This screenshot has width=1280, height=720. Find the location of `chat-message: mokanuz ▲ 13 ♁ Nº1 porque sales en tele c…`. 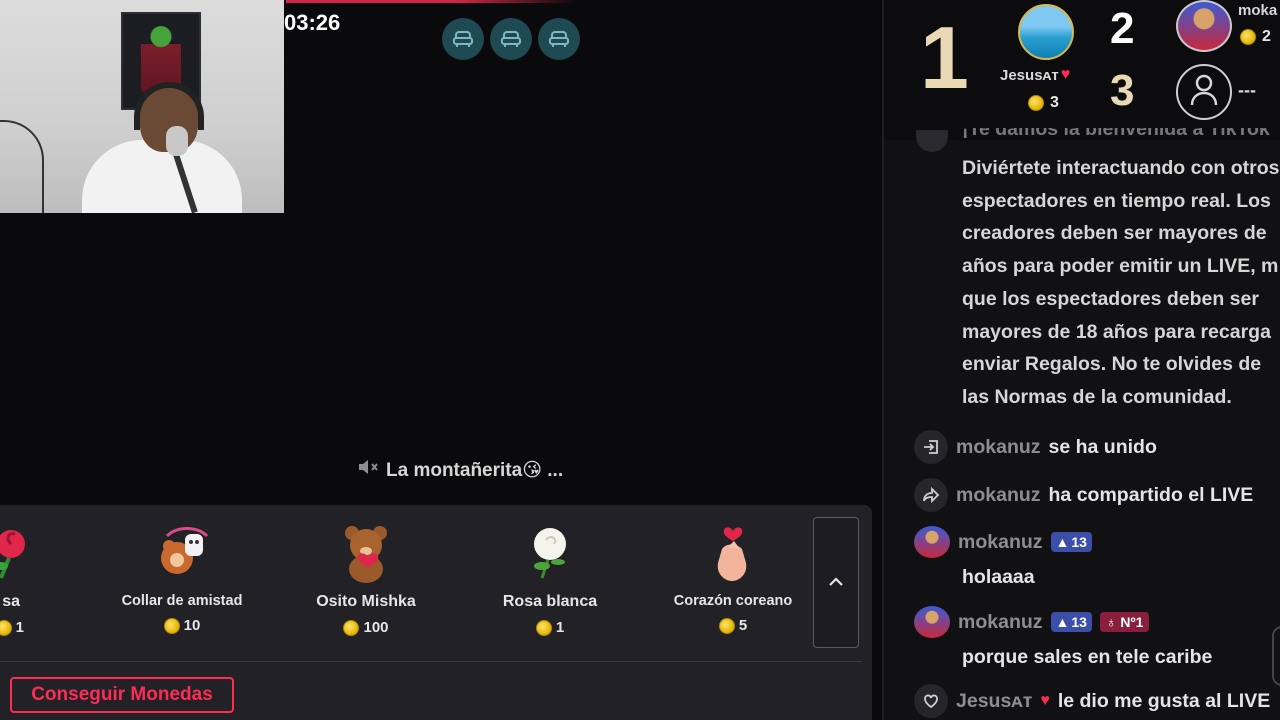

chat-message: mokanuz ▲ 13 ♁ Nº1 porque sales en tele c… is located at coordinates (1097, 637).